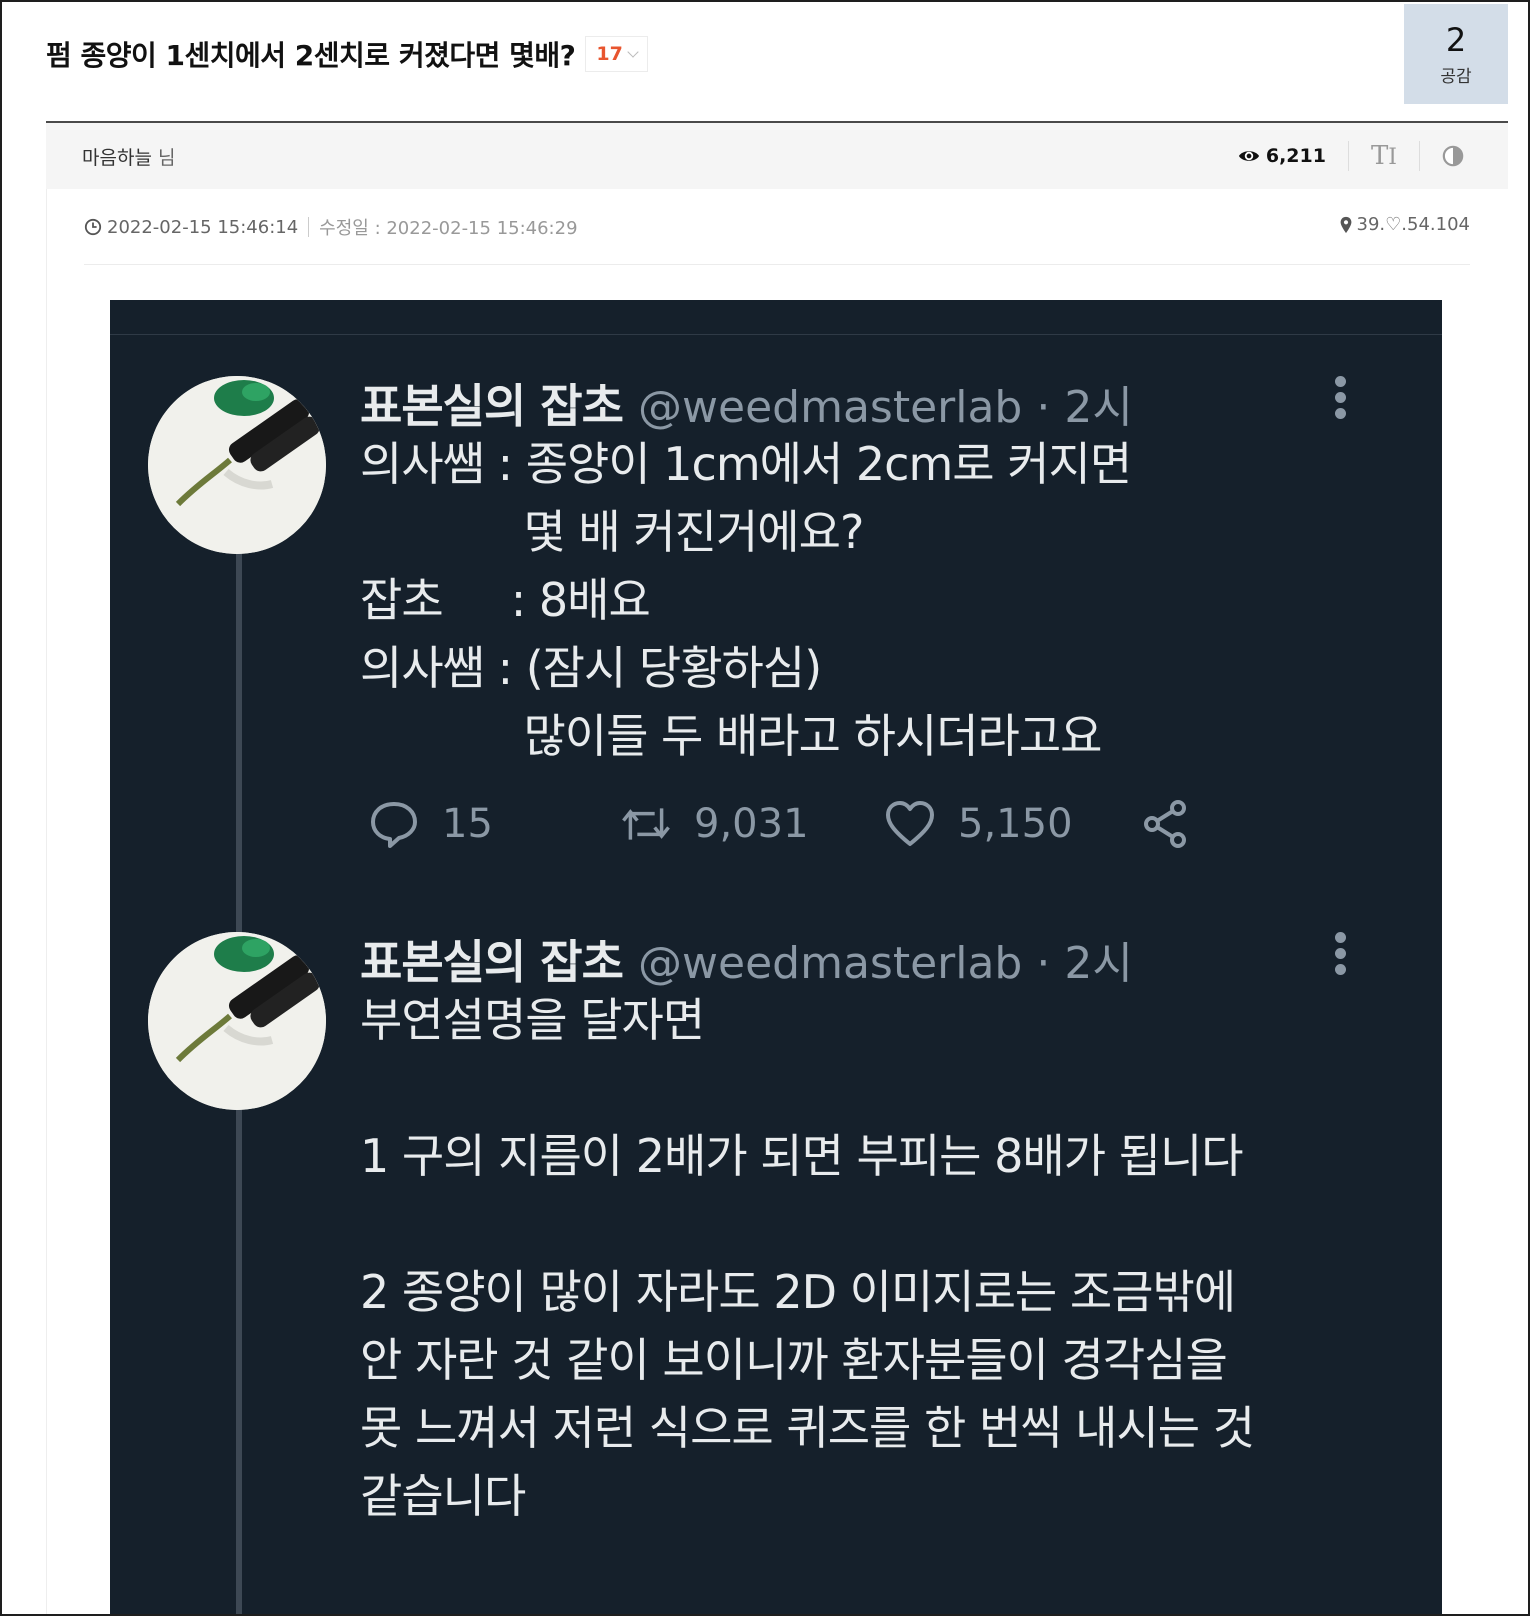 The height and width of the screenshot is (1616, 1530). What do you see at coordinates (203, 227) in the screenshot?
I see `posted-date: 2022-02-15 15:46:14` at bounding box center [203, 227].